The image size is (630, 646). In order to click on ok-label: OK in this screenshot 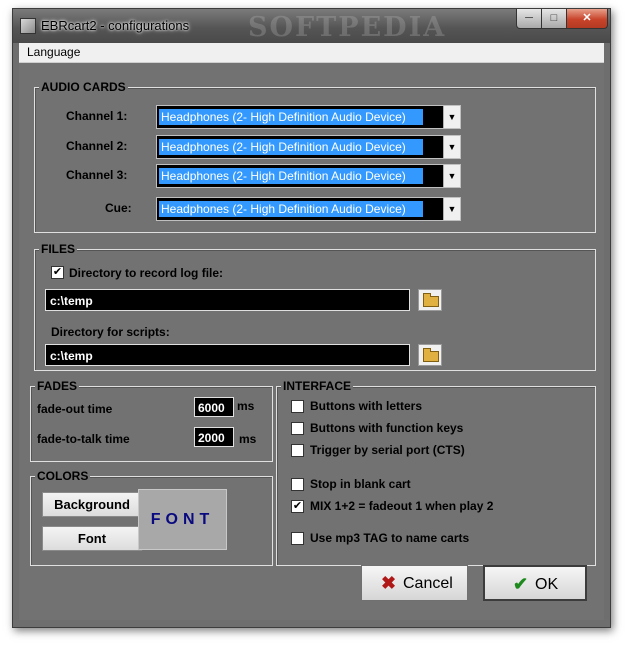, I will do `click(547, 584)`.